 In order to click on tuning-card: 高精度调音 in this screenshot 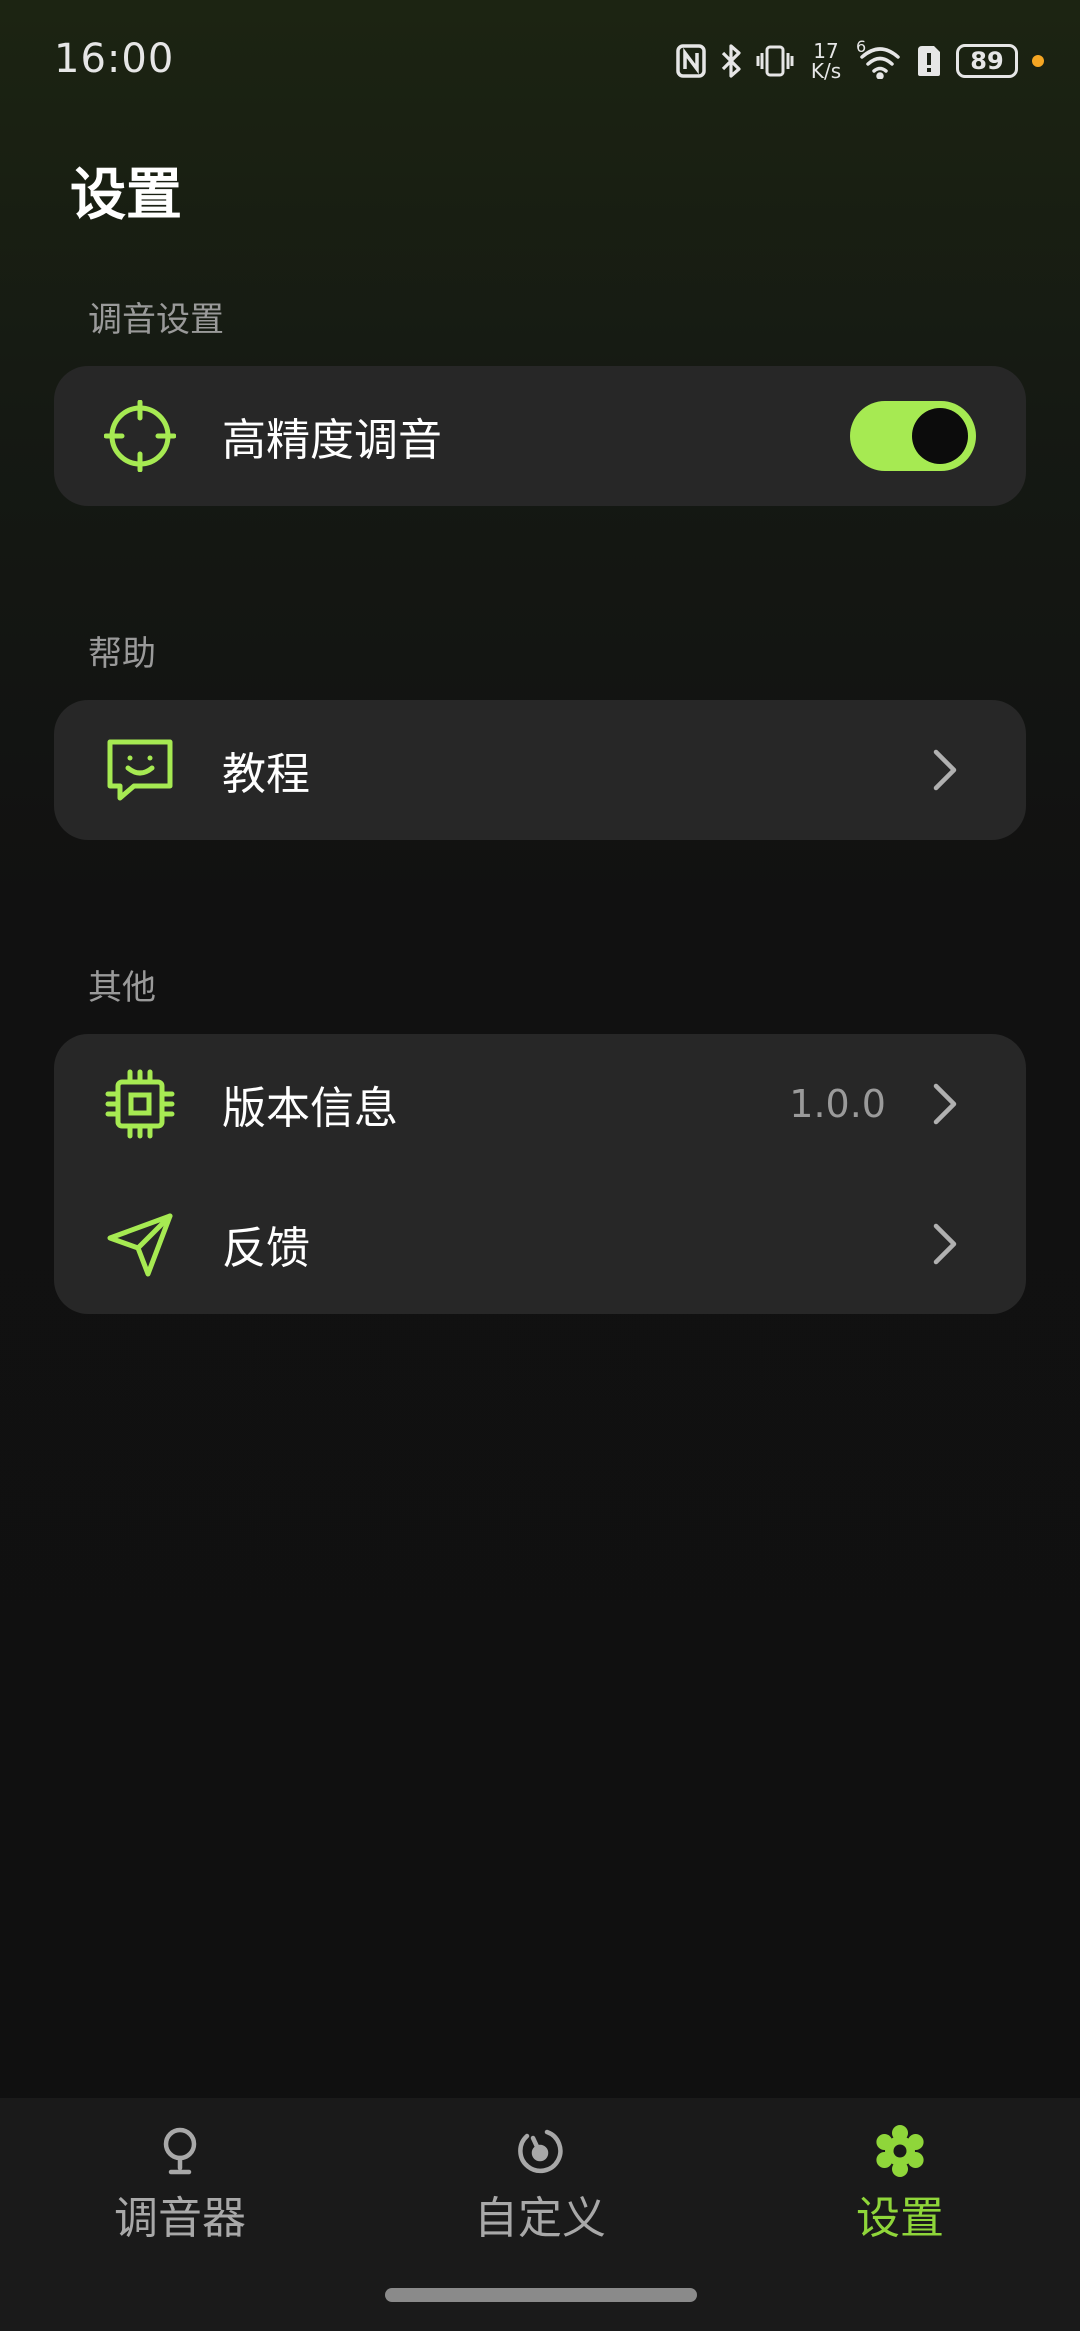, I will do `click(540, 436)`.